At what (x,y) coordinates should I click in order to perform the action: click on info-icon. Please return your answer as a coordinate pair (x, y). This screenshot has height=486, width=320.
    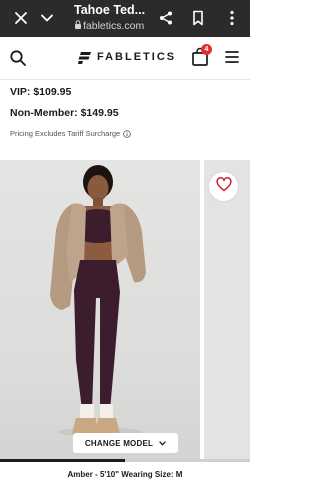
    Looking at the image, I should click on (127, 133).